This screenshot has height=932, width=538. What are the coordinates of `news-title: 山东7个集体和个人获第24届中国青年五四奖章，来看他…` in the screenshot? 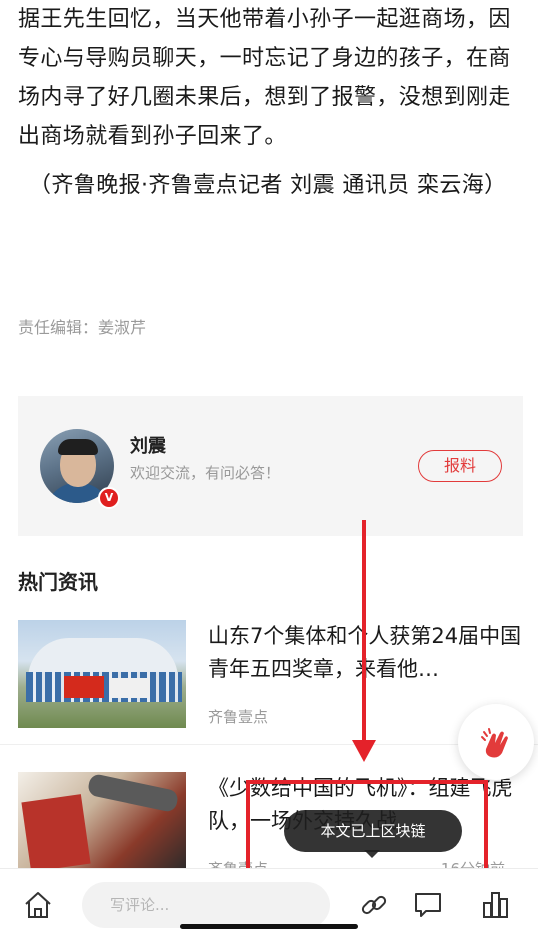 It's located at (365, 653).